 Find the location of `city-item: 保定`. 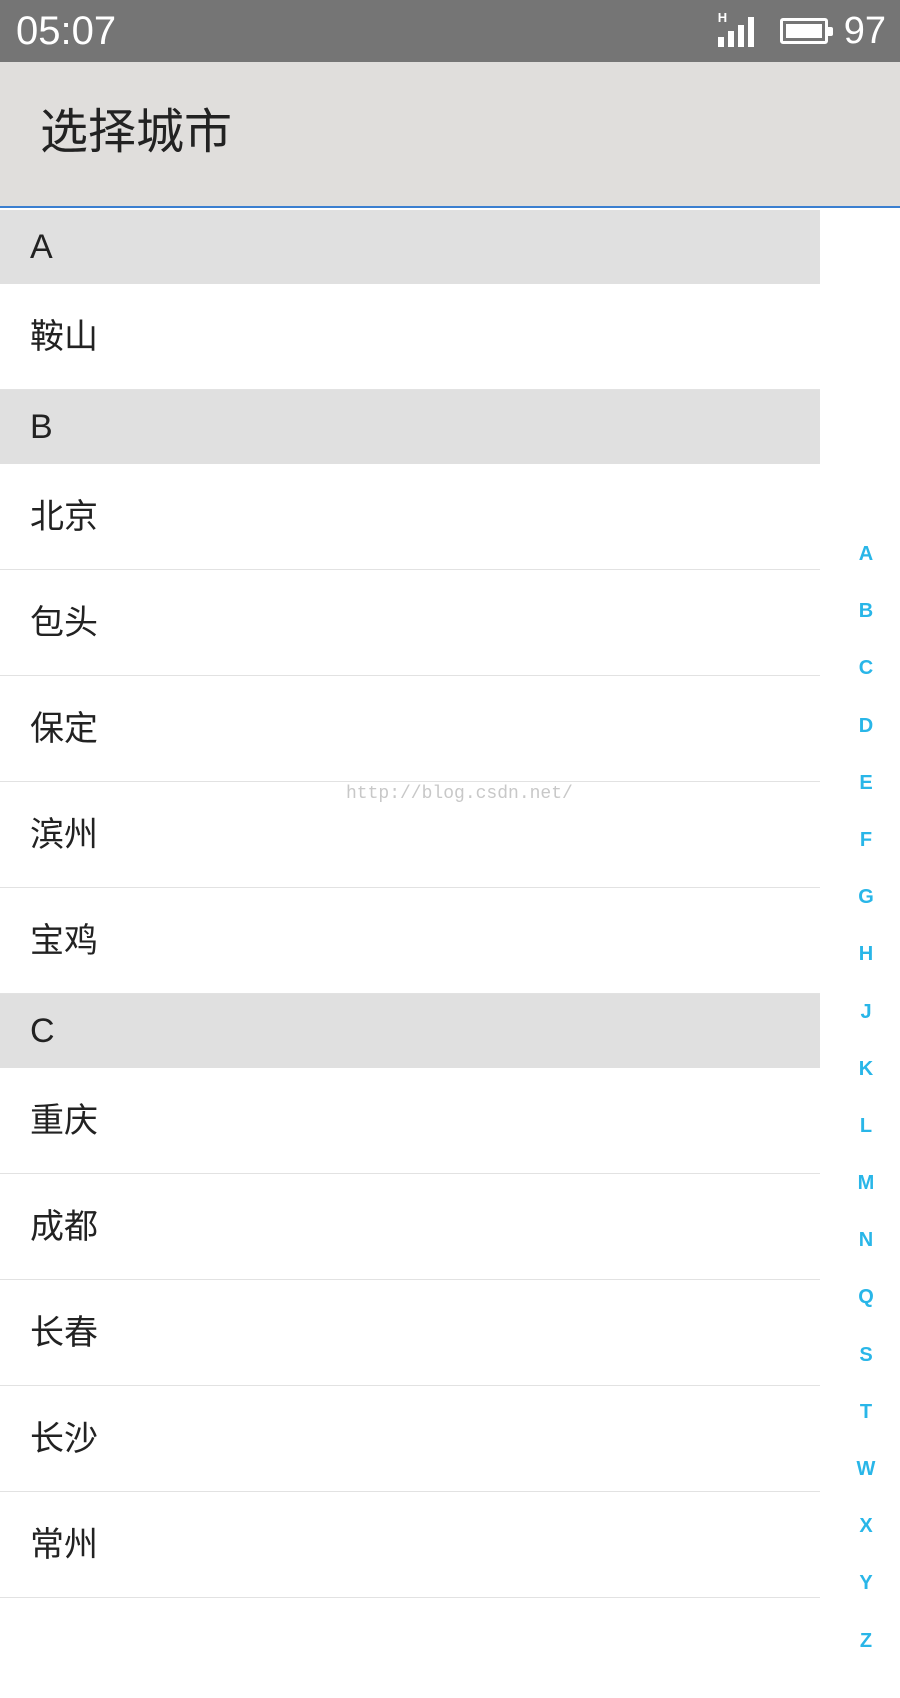

city-item: 保定 is located at coordinates (420, 729).